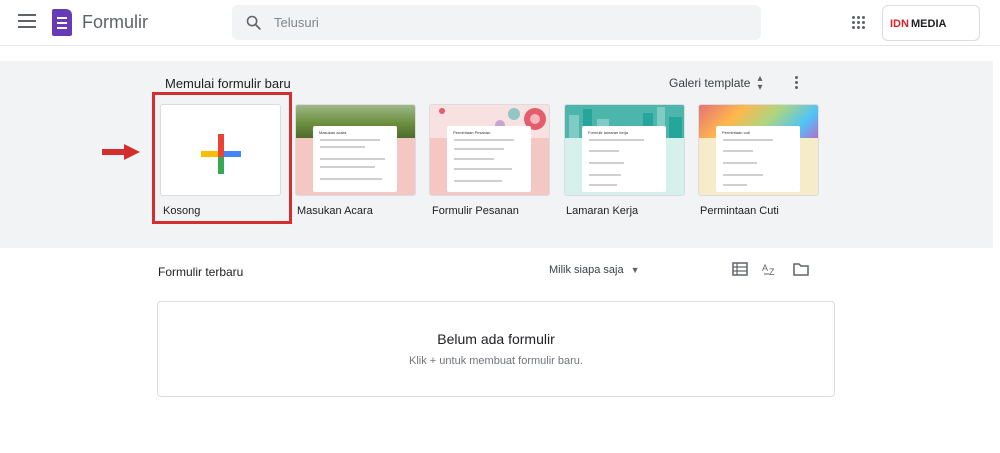 This screenshot has height=453, width=1000. What do you see at coordinates (115, 22) in the screenshot?
I see `app-title: Formulir` at bounding box center [115, 22].